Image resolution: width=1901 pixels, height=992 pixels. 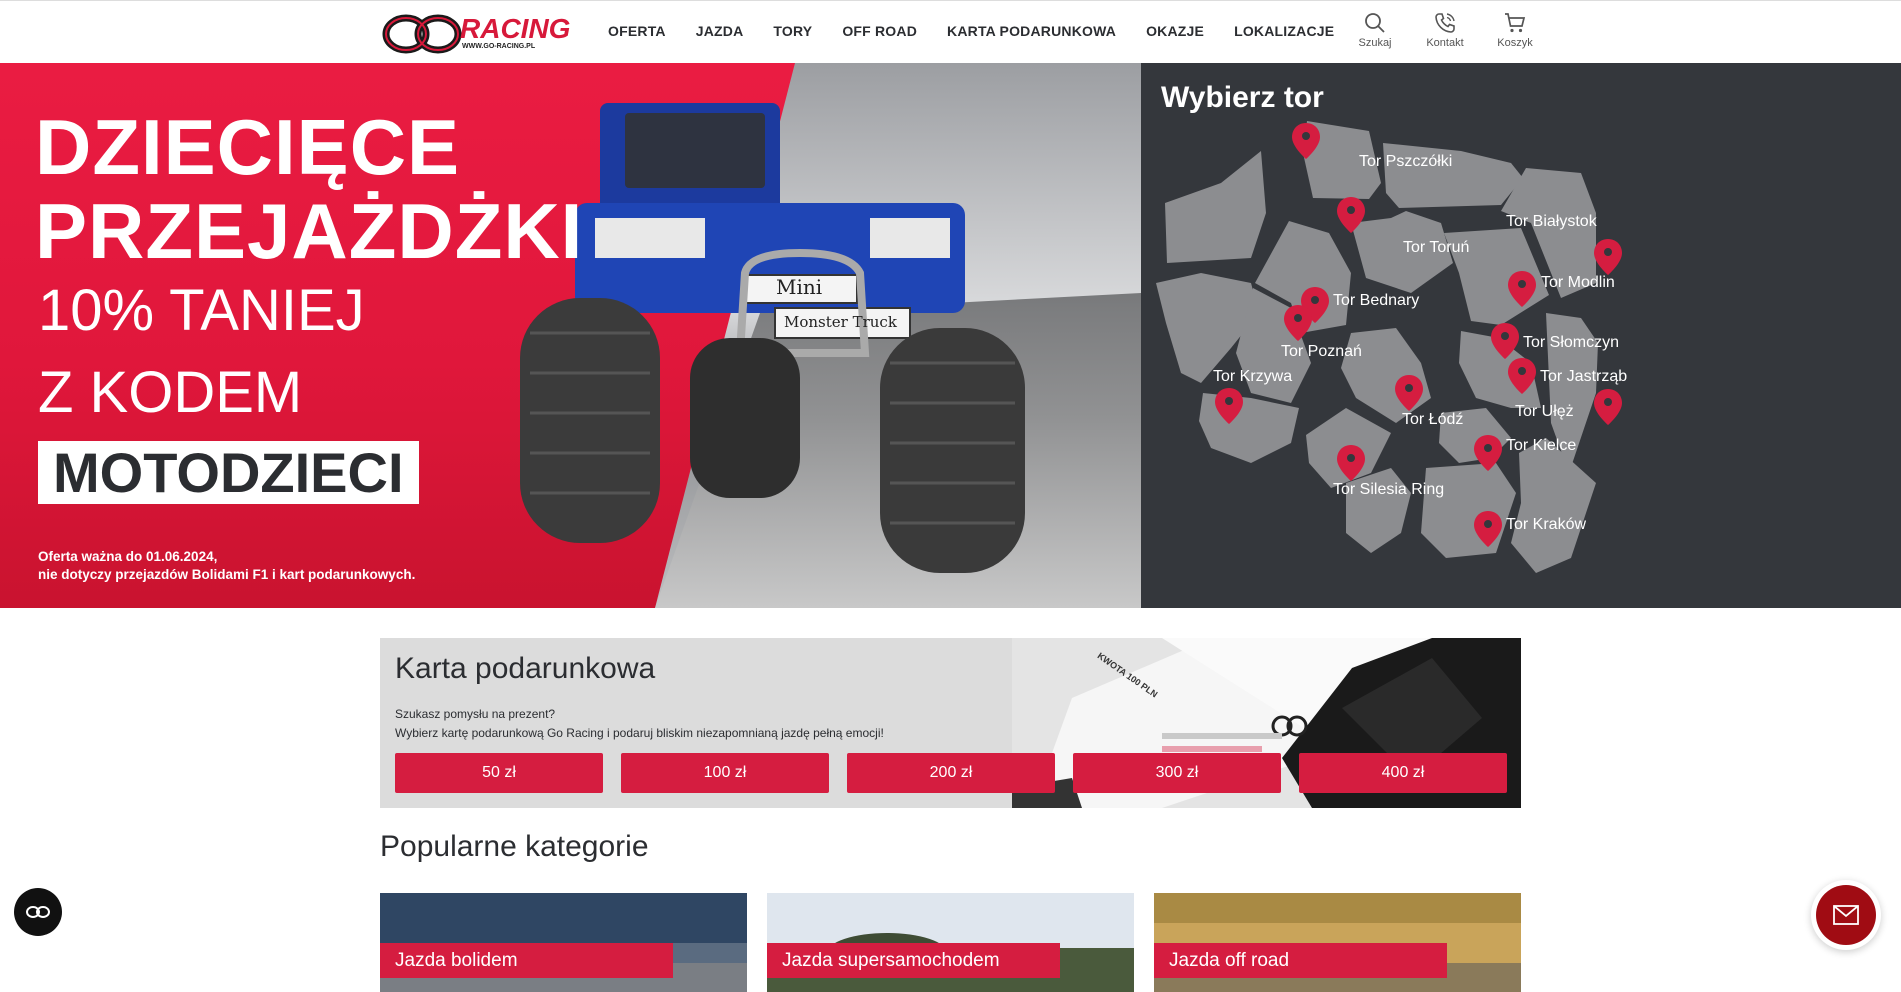 I want to click on cart-button: Koszyk, so click(x=1515, y=30).